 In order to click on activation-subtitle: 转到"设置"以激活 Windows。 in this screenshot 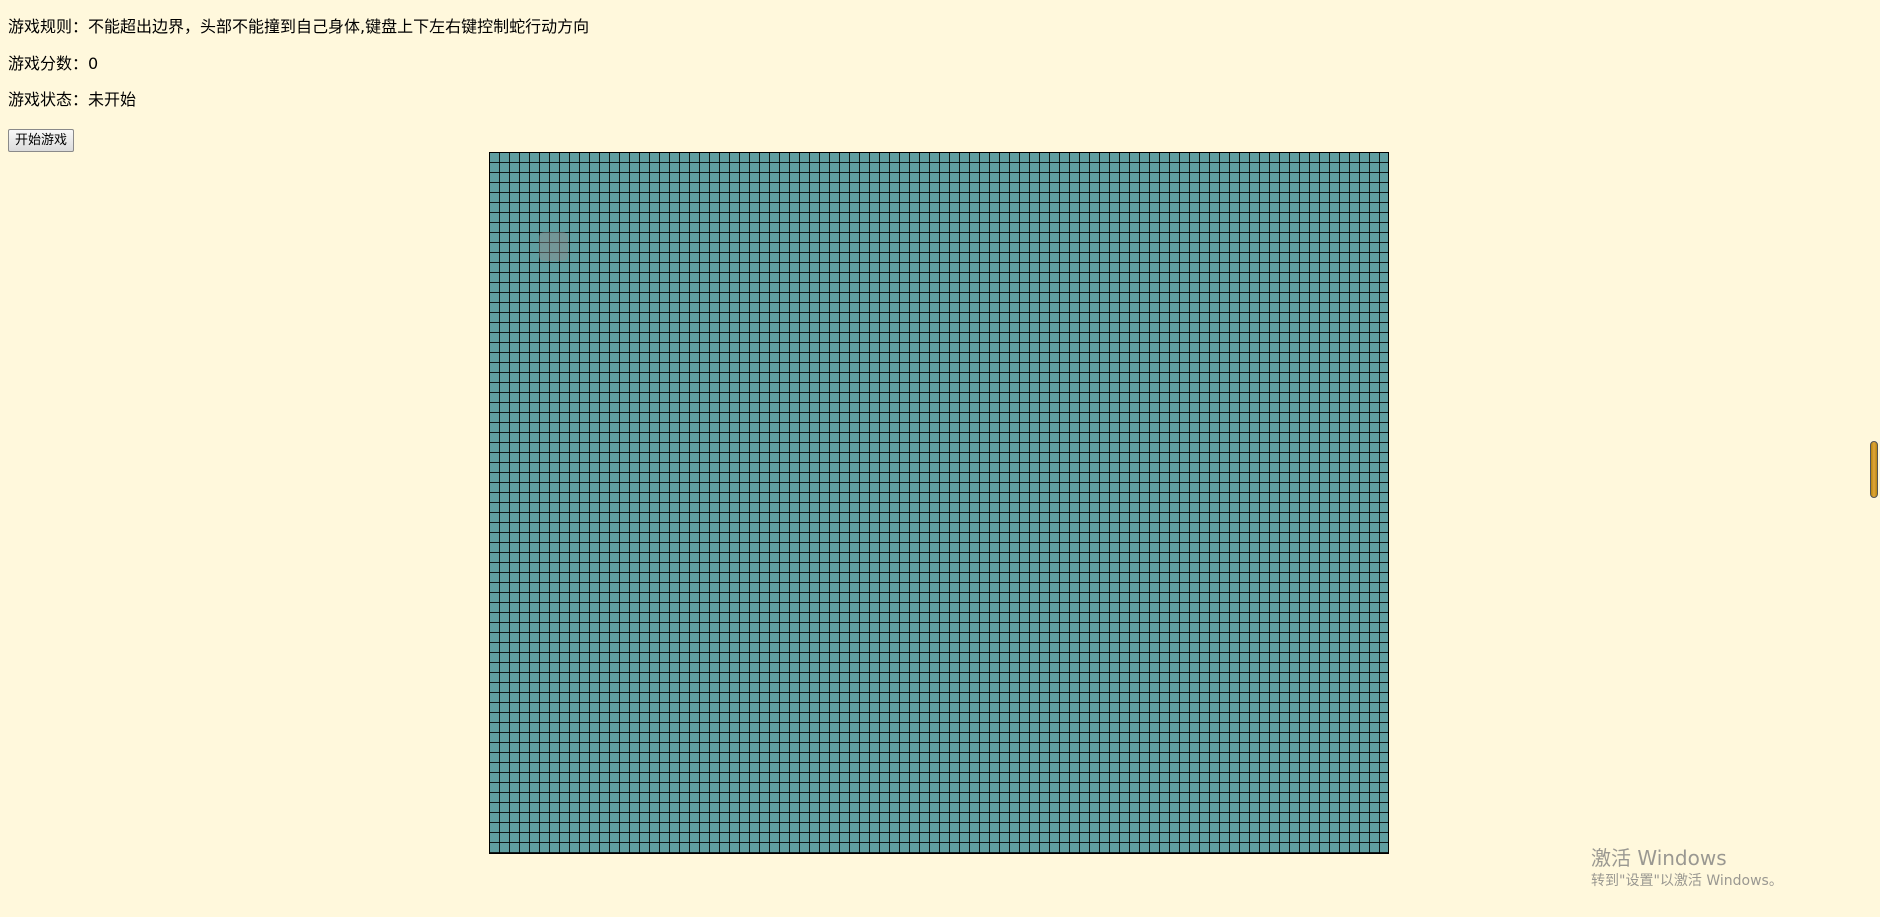, I will do `click(1687, 881)`.